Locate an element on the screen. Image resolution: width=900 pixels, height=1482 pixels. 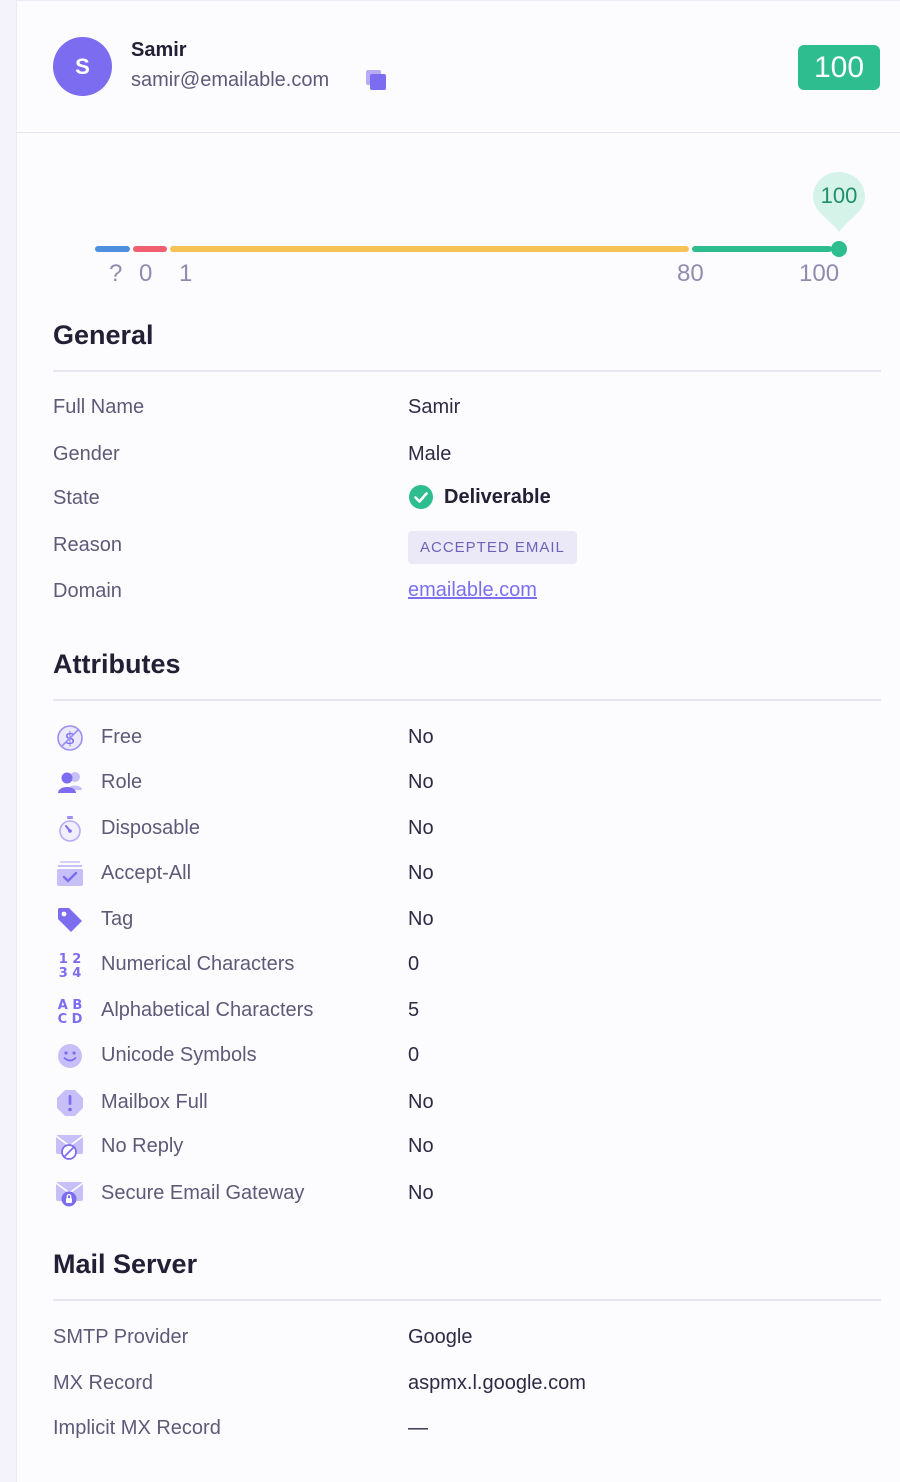
attr-disposable-label: Disposable is located at coordinates (150, 828).